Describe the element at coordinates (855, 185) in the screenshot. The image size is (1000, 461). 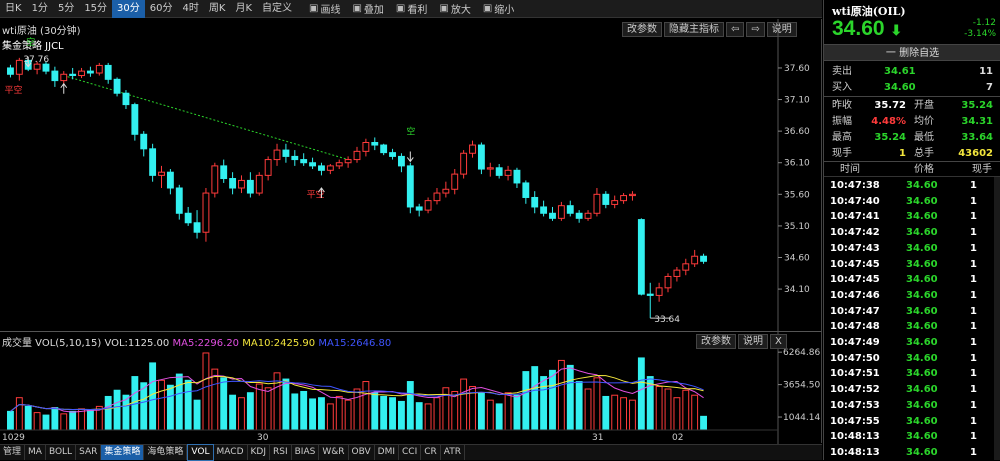
I see `tick-time: 10:47:38` at that location.